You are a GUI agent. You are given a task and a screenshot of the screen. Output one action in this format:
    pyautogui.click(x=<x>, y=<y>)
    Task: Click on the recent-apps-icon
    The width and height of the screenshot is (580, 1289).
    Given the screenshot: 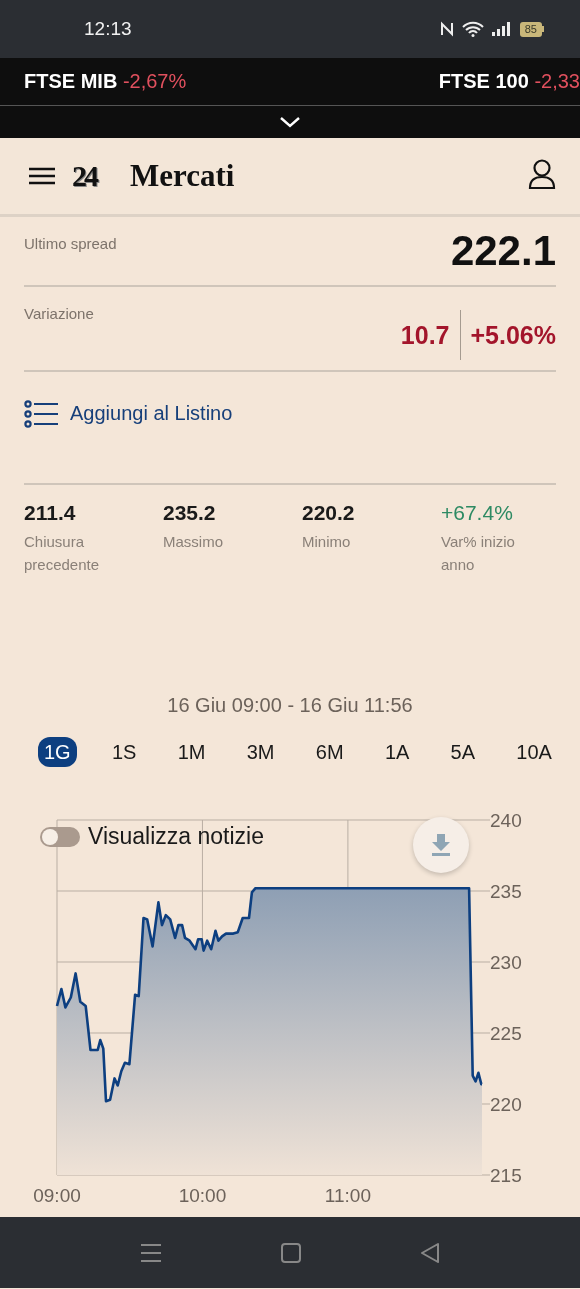 What is the action you would take?
    pyautogui.click(x=150, y=1252)
    